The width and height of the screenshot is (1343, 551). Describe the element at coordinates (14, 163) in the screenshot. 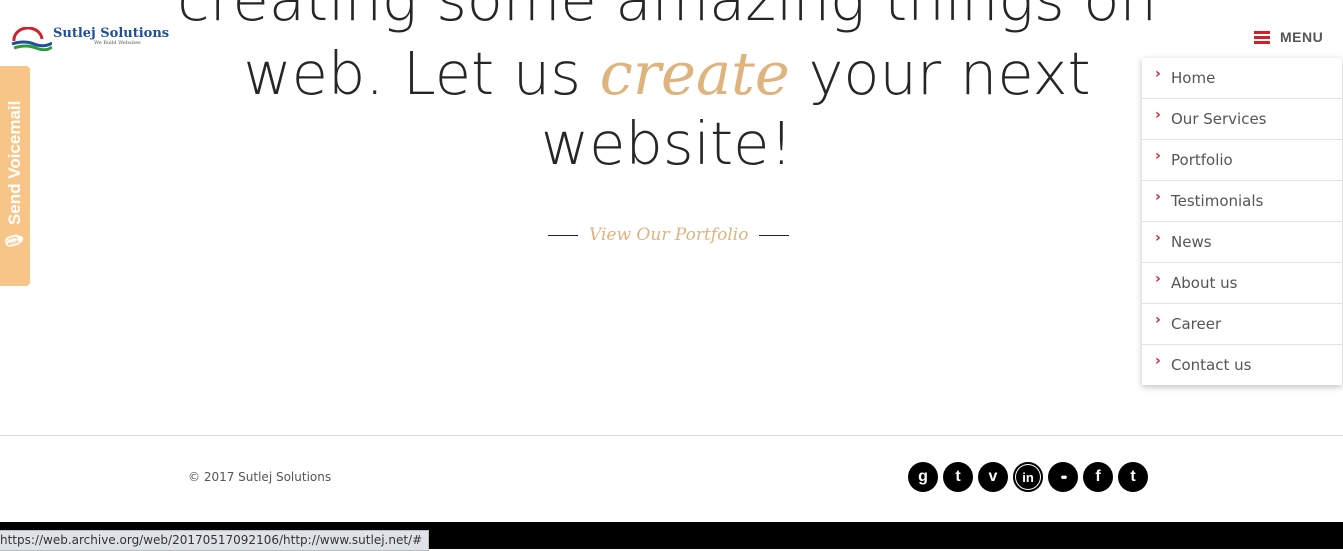

I see `voicemail-text: Send Voicemail` at that location.